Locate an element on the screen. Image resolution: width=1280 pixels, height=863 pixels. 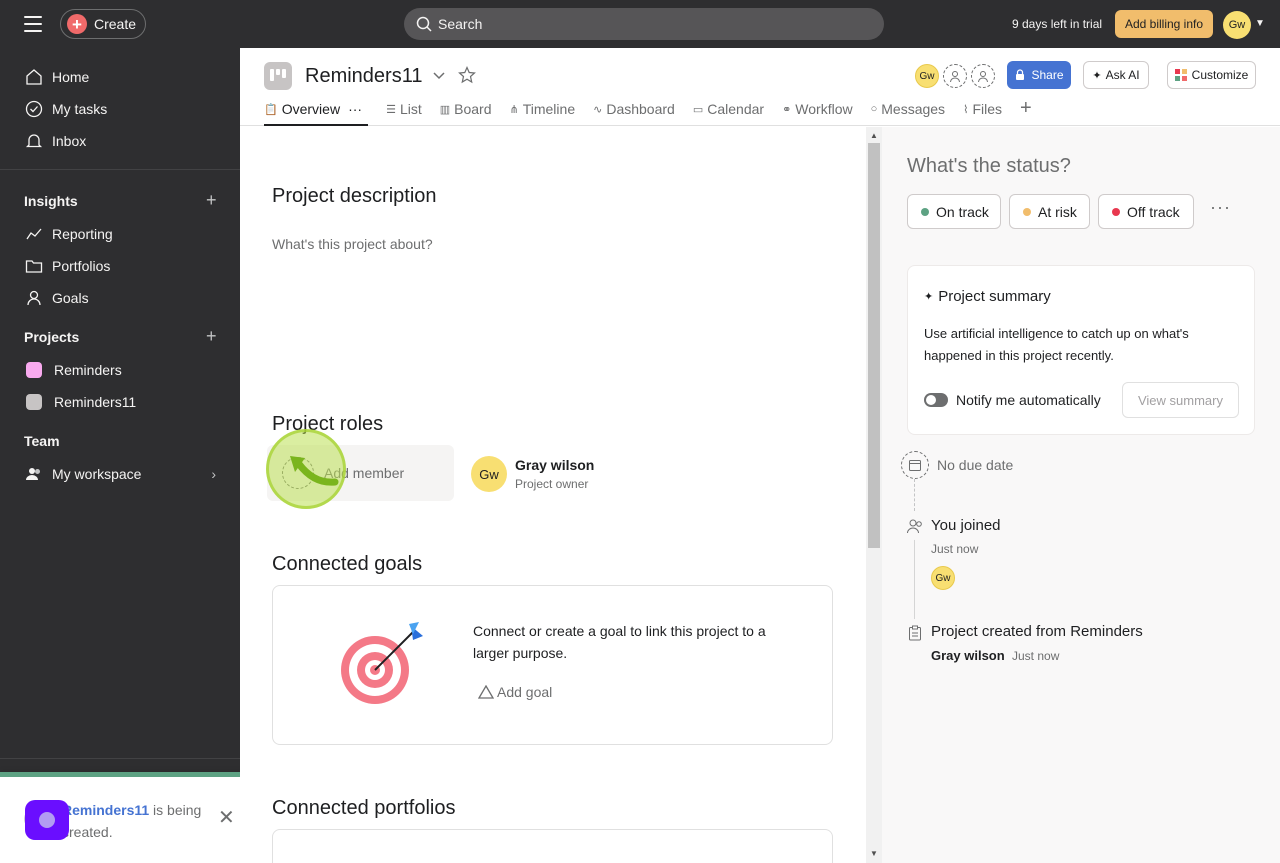
share-button: Share is located at coordinates (1039, 75).